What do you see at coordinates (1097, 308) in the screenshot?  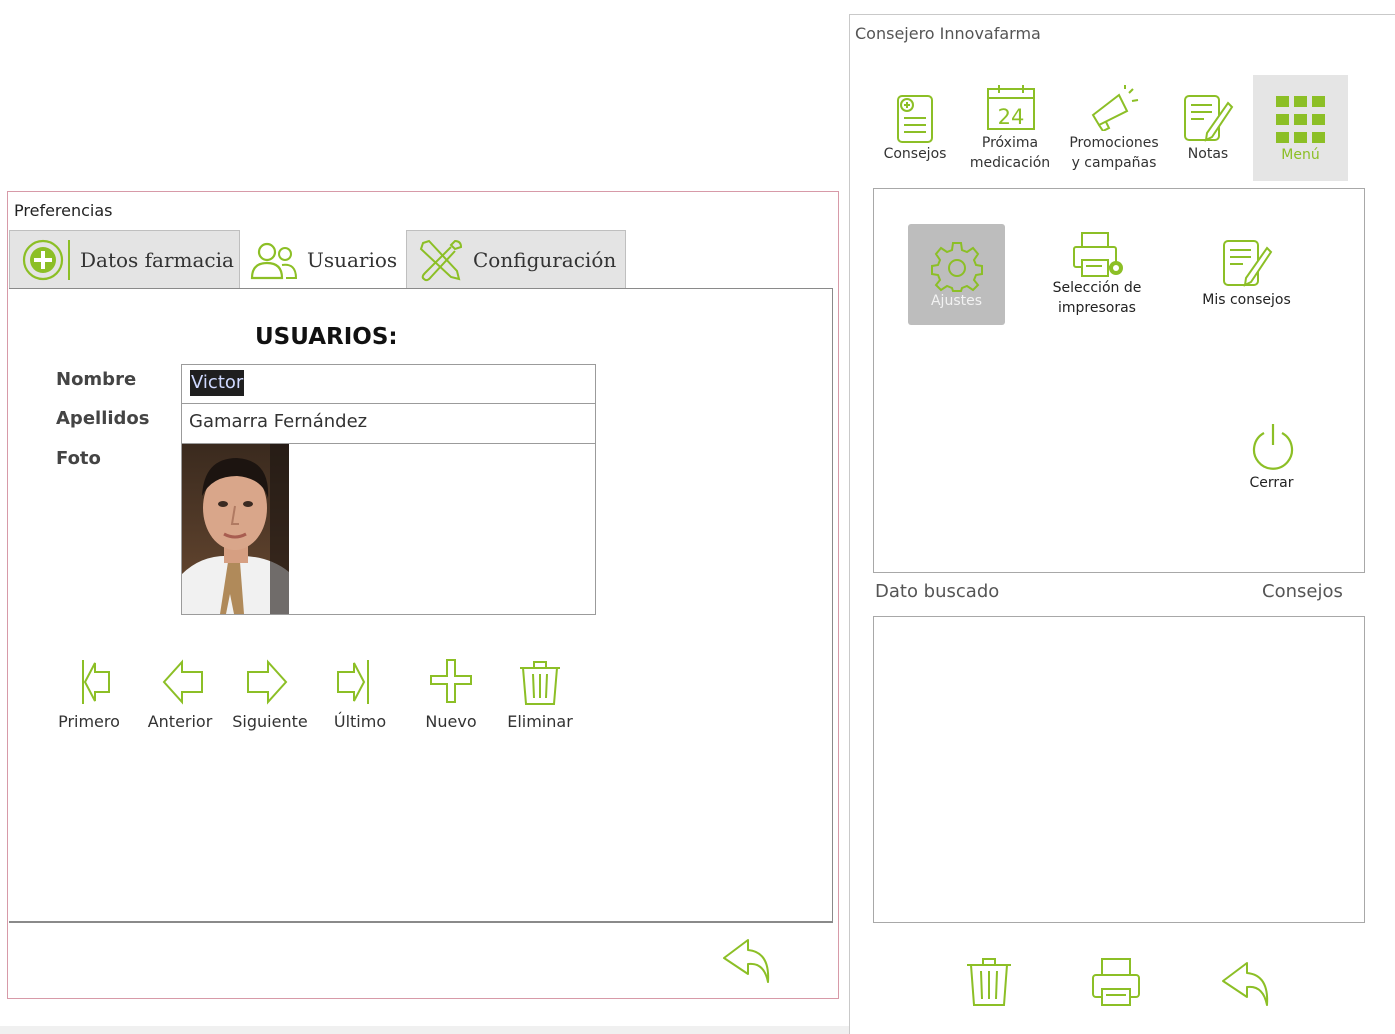 I see `impresoras-label-line2: impresoras` at bounding box center [1097, 308].